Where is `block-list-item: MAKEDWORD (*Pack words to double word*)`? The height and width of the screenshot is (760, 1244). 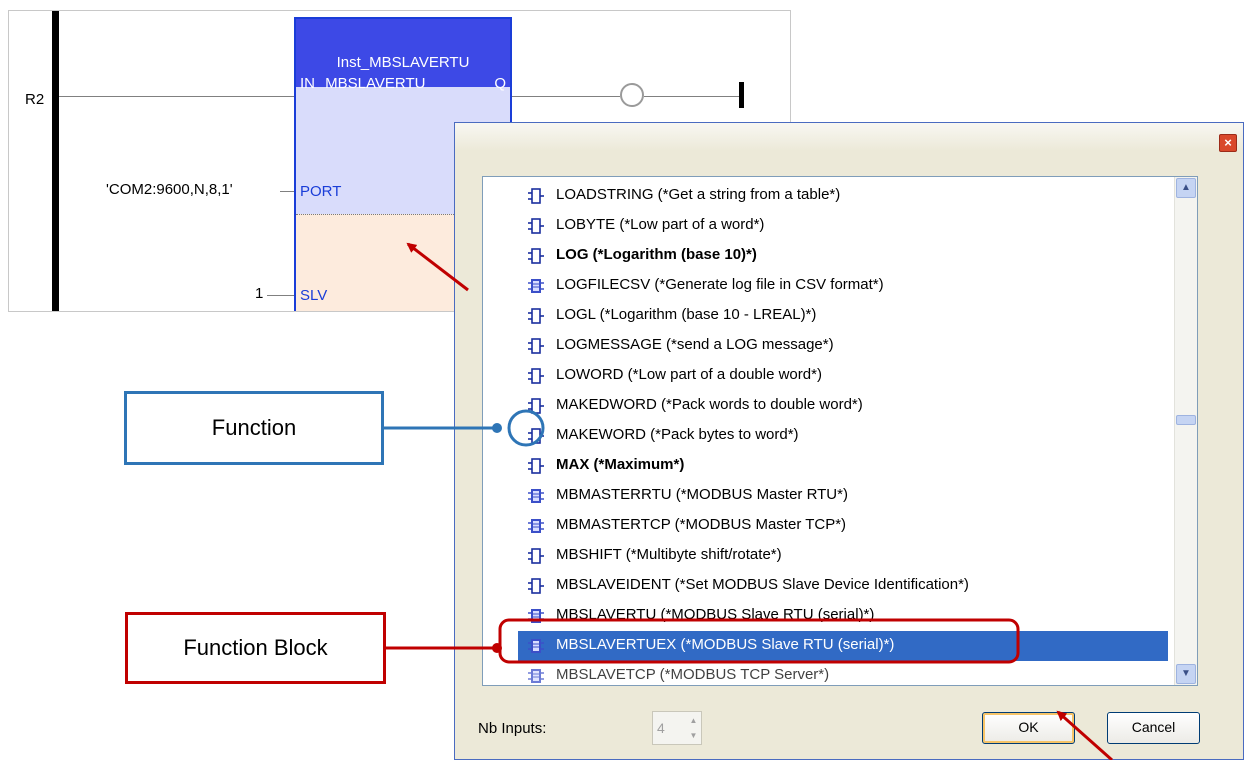
block-list-item: MAKEDWORD (*Pack words to double word*) is located at coordinates (840, 406).